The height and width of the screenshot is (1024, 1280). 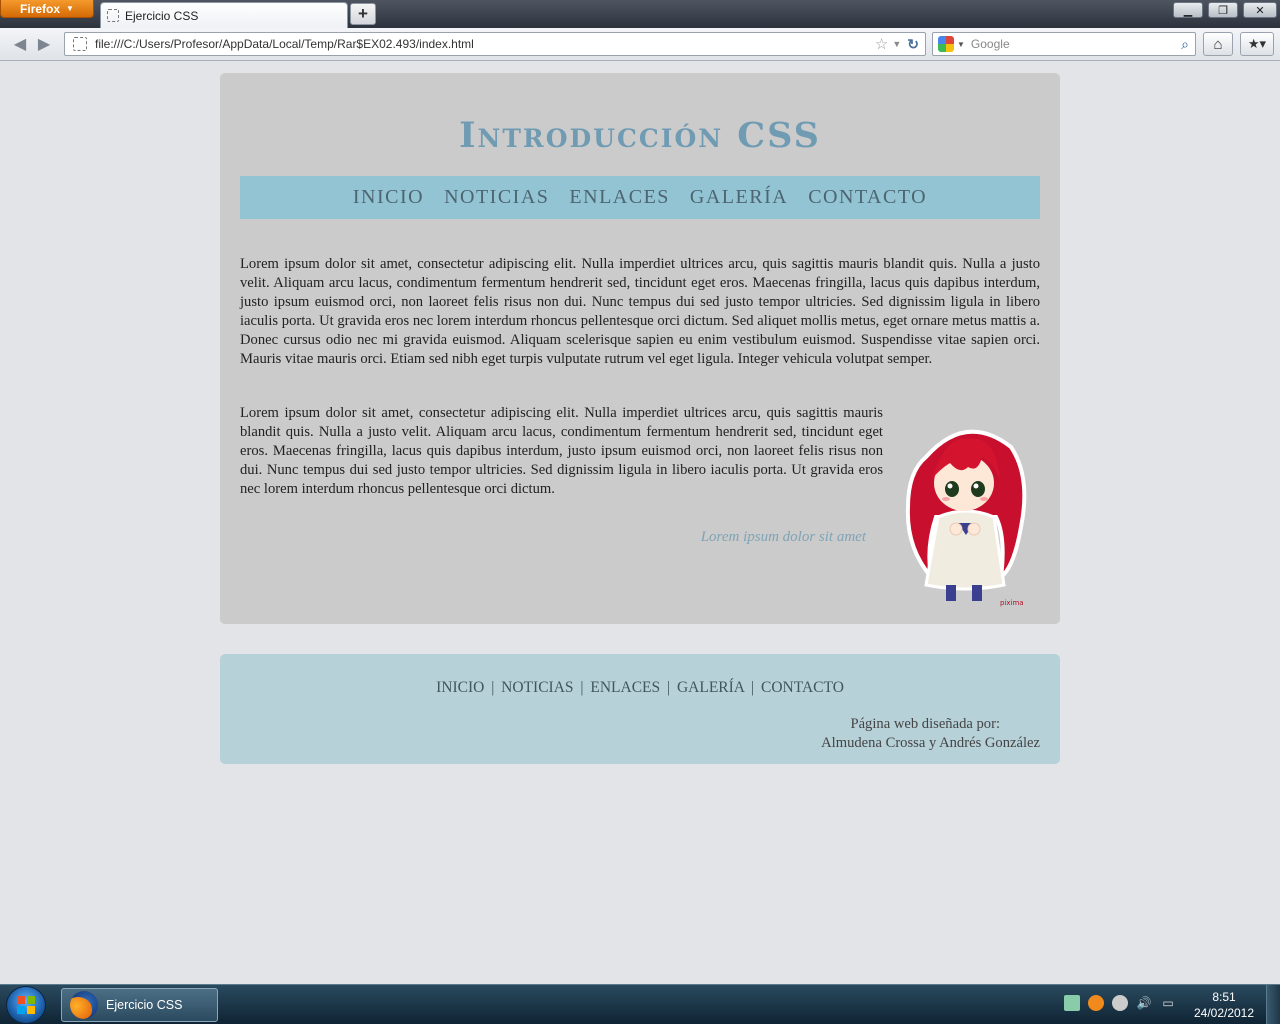 I want to click on speedometer-icon, so click(x=1120, y=1003).